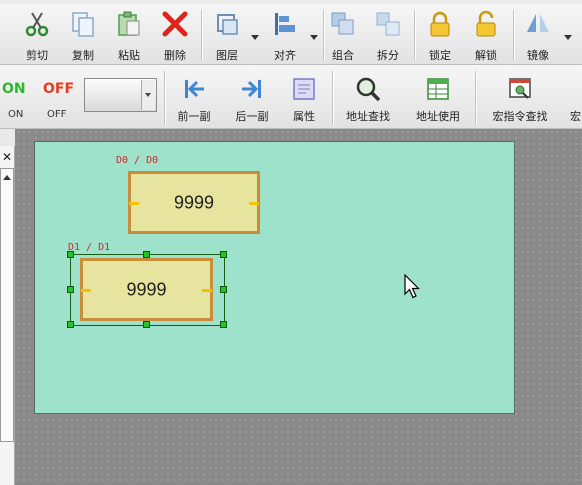 The height and width of the screenshot is (485, 582). I want to click on state-select, so click(120, 95).